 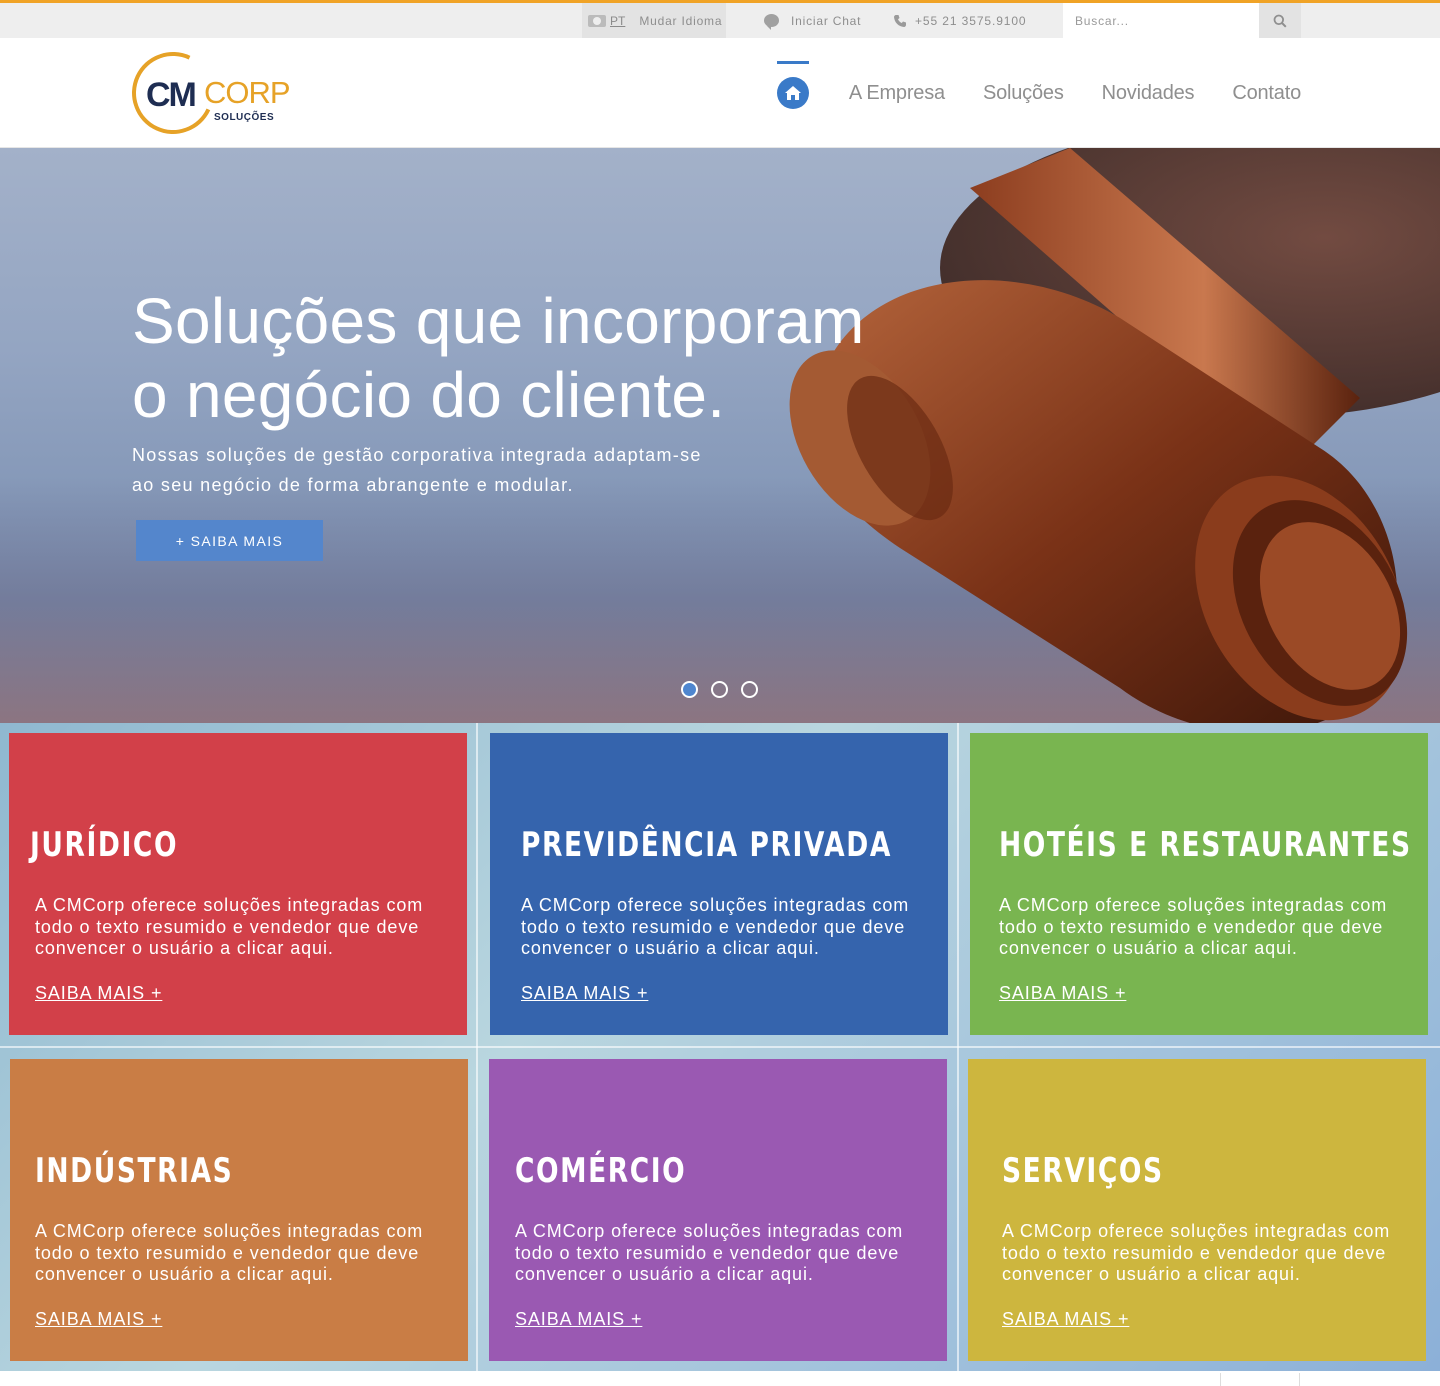 I want to click on cmcorp-logo: CM CORP SOLUÇÕES, so click(x=206, y=93).